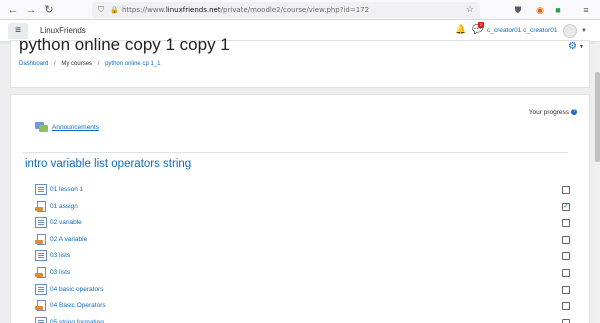 This screenshot has width=600, height=323. I want to click on activity-link: 02 A variable, so click(68, 240).